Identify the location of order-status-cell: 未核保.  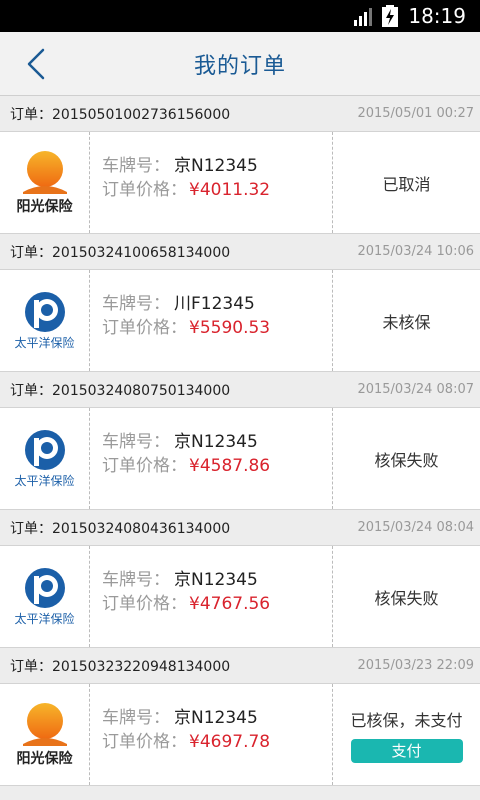
(406, 320).